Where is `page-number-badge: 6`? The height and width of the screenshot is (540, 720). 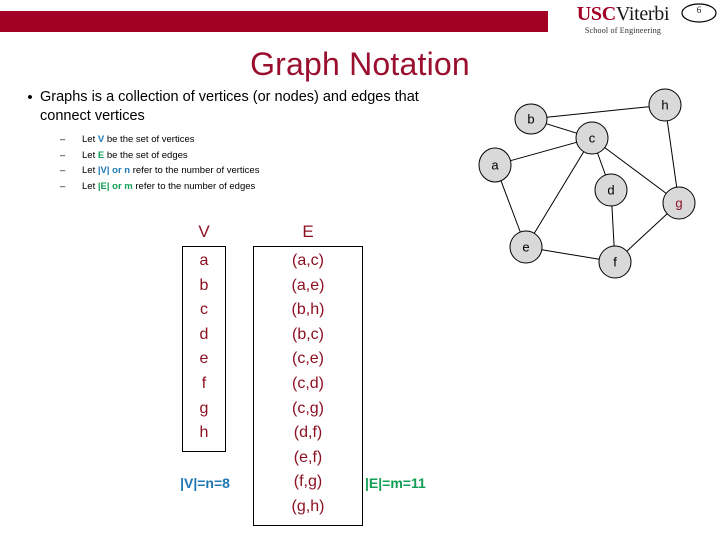
page-number-badge: 6 is located at coordinates (699, 13).